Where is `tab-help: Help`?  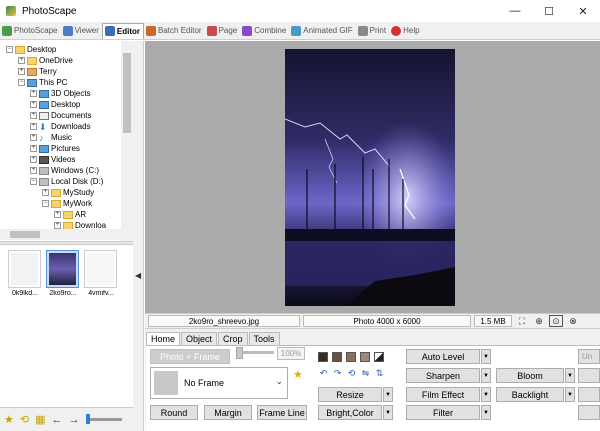 tab-help: Help is located at coordinates (405, 31).